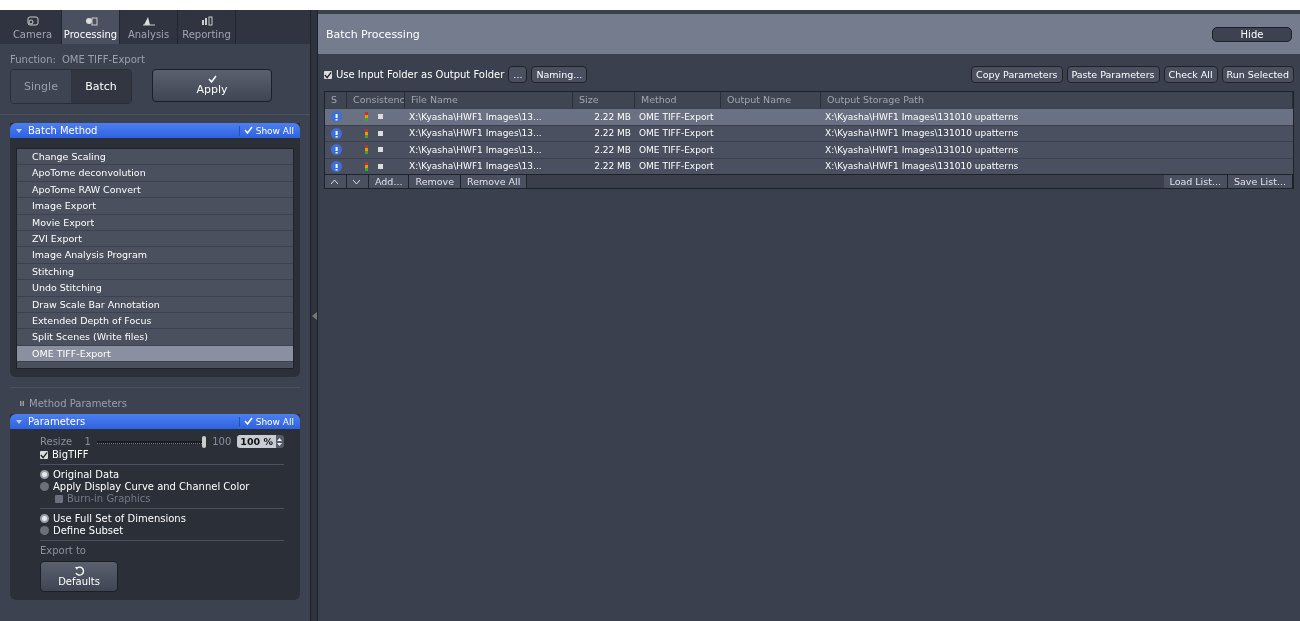 This screenshot has height=621, width=1300. I want to click on slider-min: 1, so click(87, 442).